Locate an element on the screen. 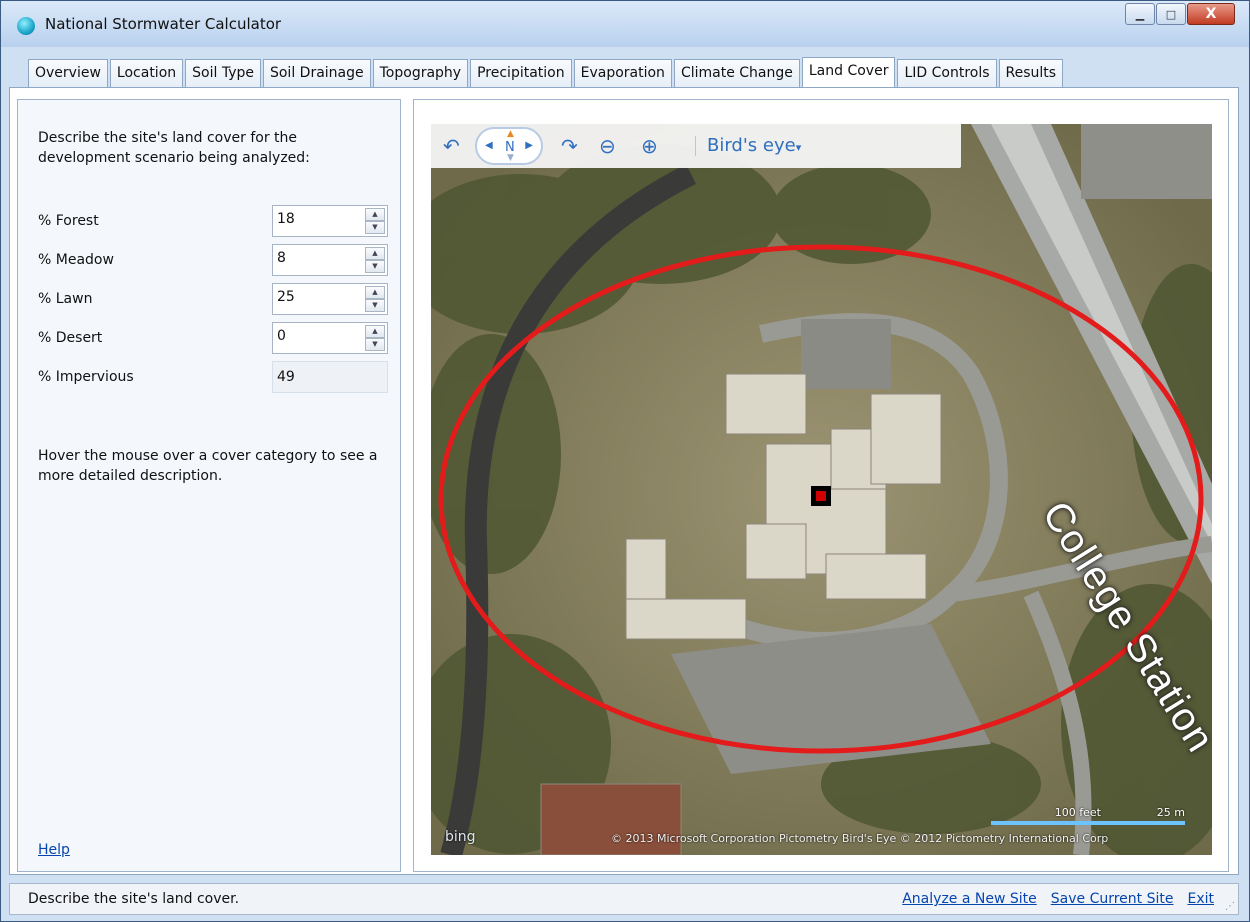  lawn-stepper: 25 ▲ ▼ is located at coordinates (330, 299).